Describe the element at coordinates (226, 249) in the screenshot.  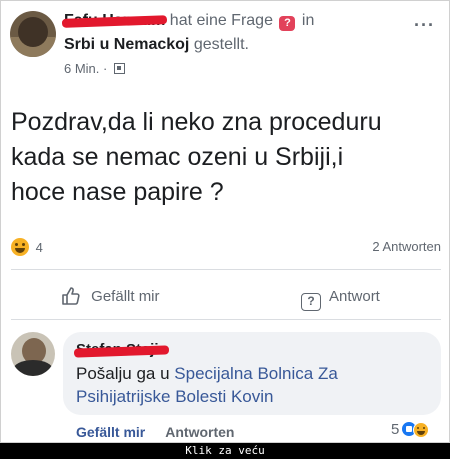
I see `reactions-row: 4 2 Antworten` at that location.